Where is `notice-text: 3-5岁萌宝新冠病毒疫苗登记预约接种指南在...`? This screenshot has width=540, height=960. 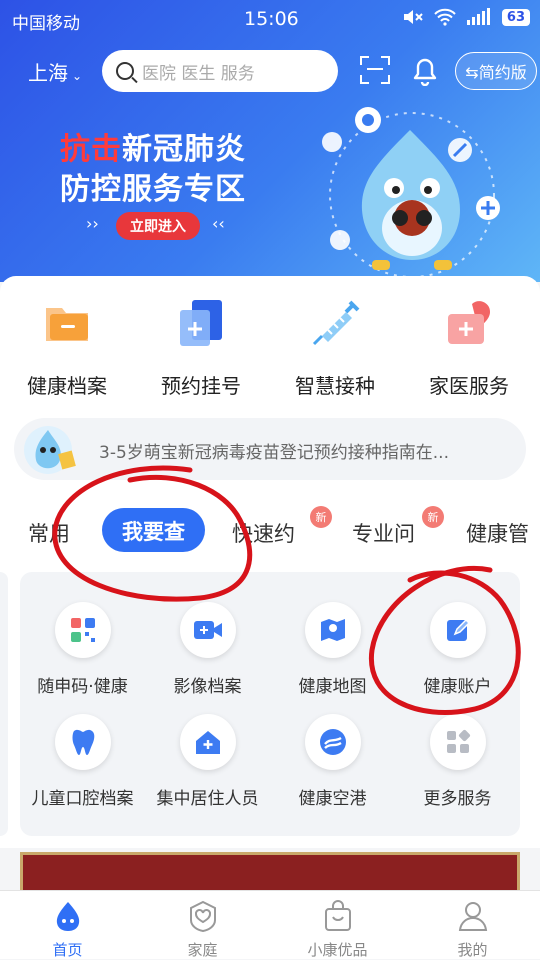
notice-text: 3-5岁萌宝新冠病毒疫苗登记预约接种指南在... is located at coordinates (274, 453).